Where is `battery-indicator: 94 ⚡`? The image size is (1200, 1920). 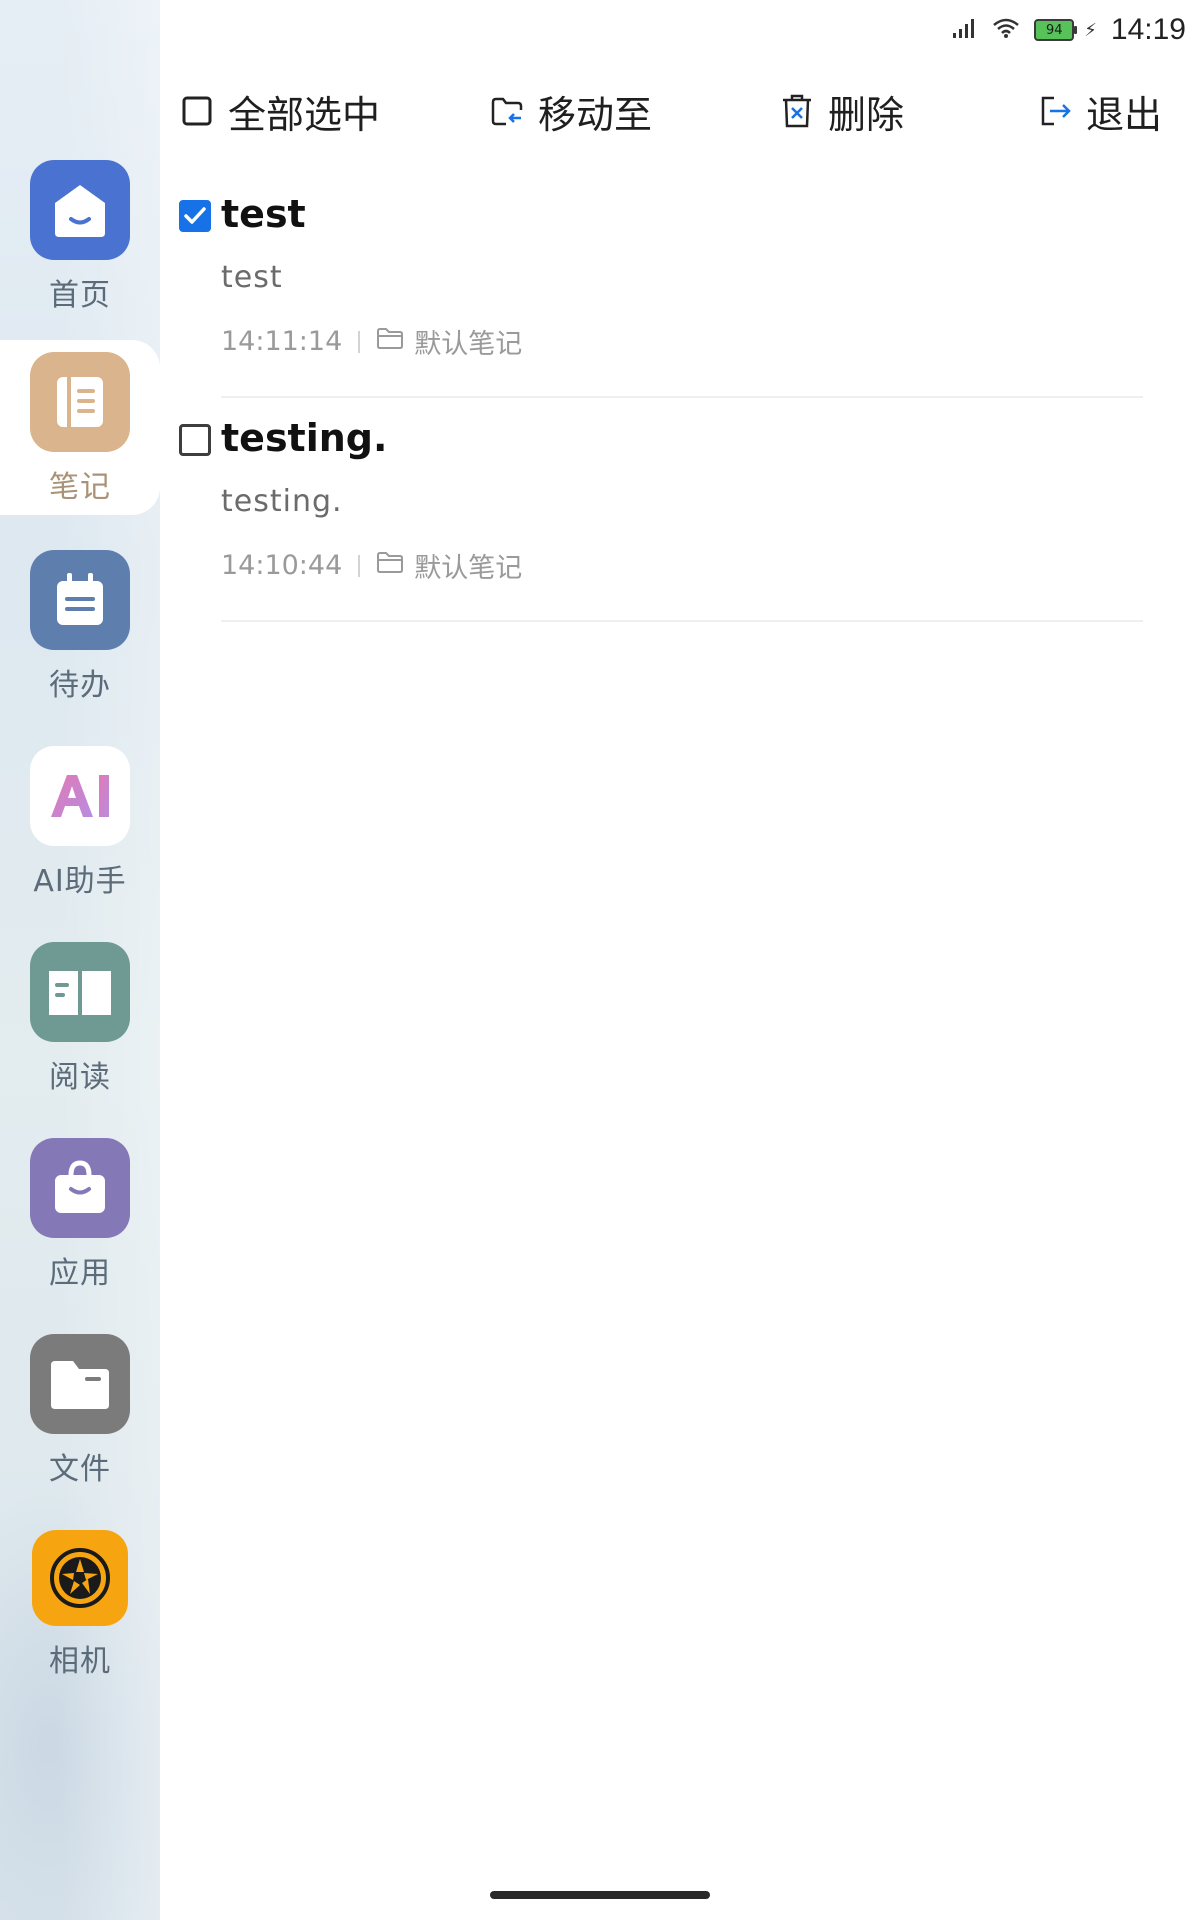
battery-indicator: 94 ⚡ is located at coordinates (1065, 30).